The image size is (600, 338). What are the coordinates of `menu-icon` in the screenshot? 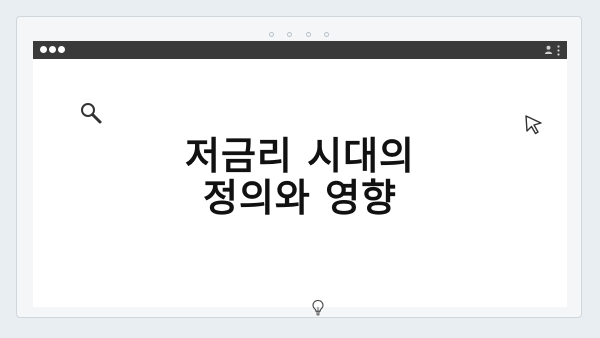 It's located at (558, 50).